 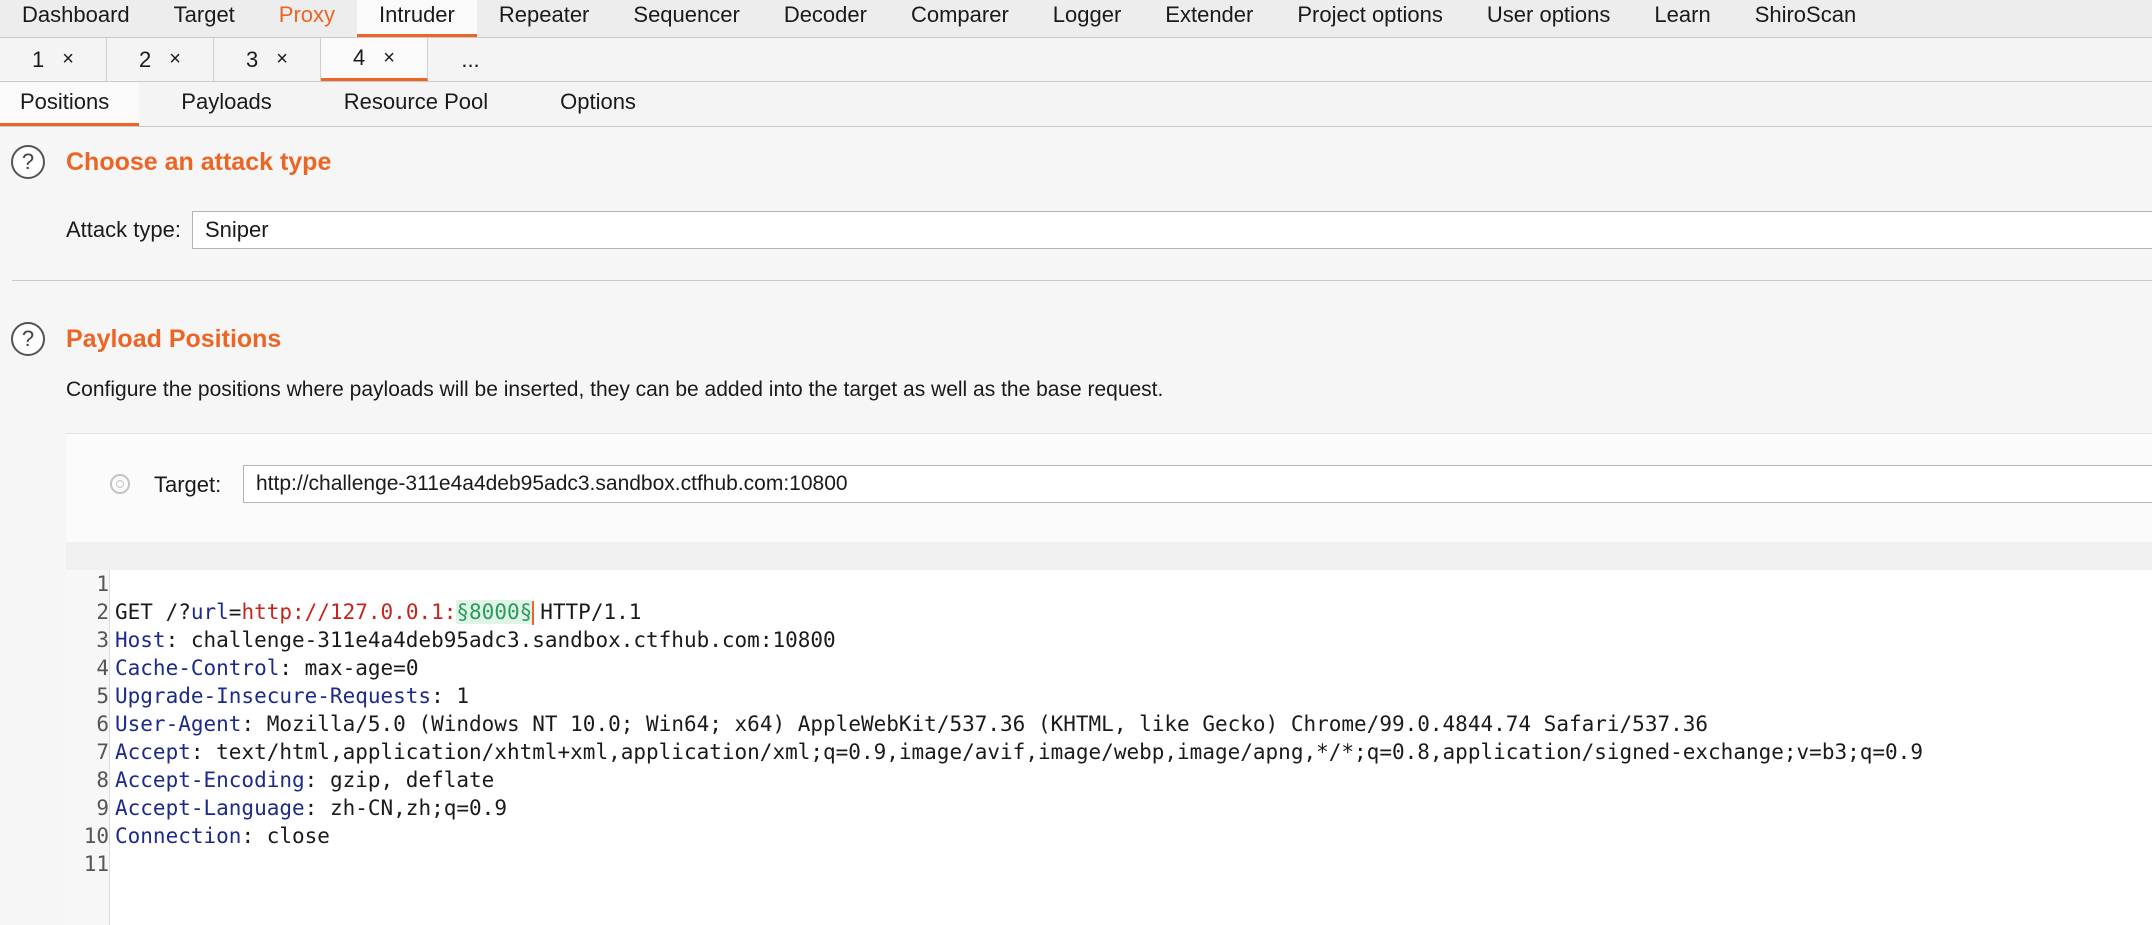 I want to click on tab-resource-pool: Resource Pool, so click(x=410, y=104).